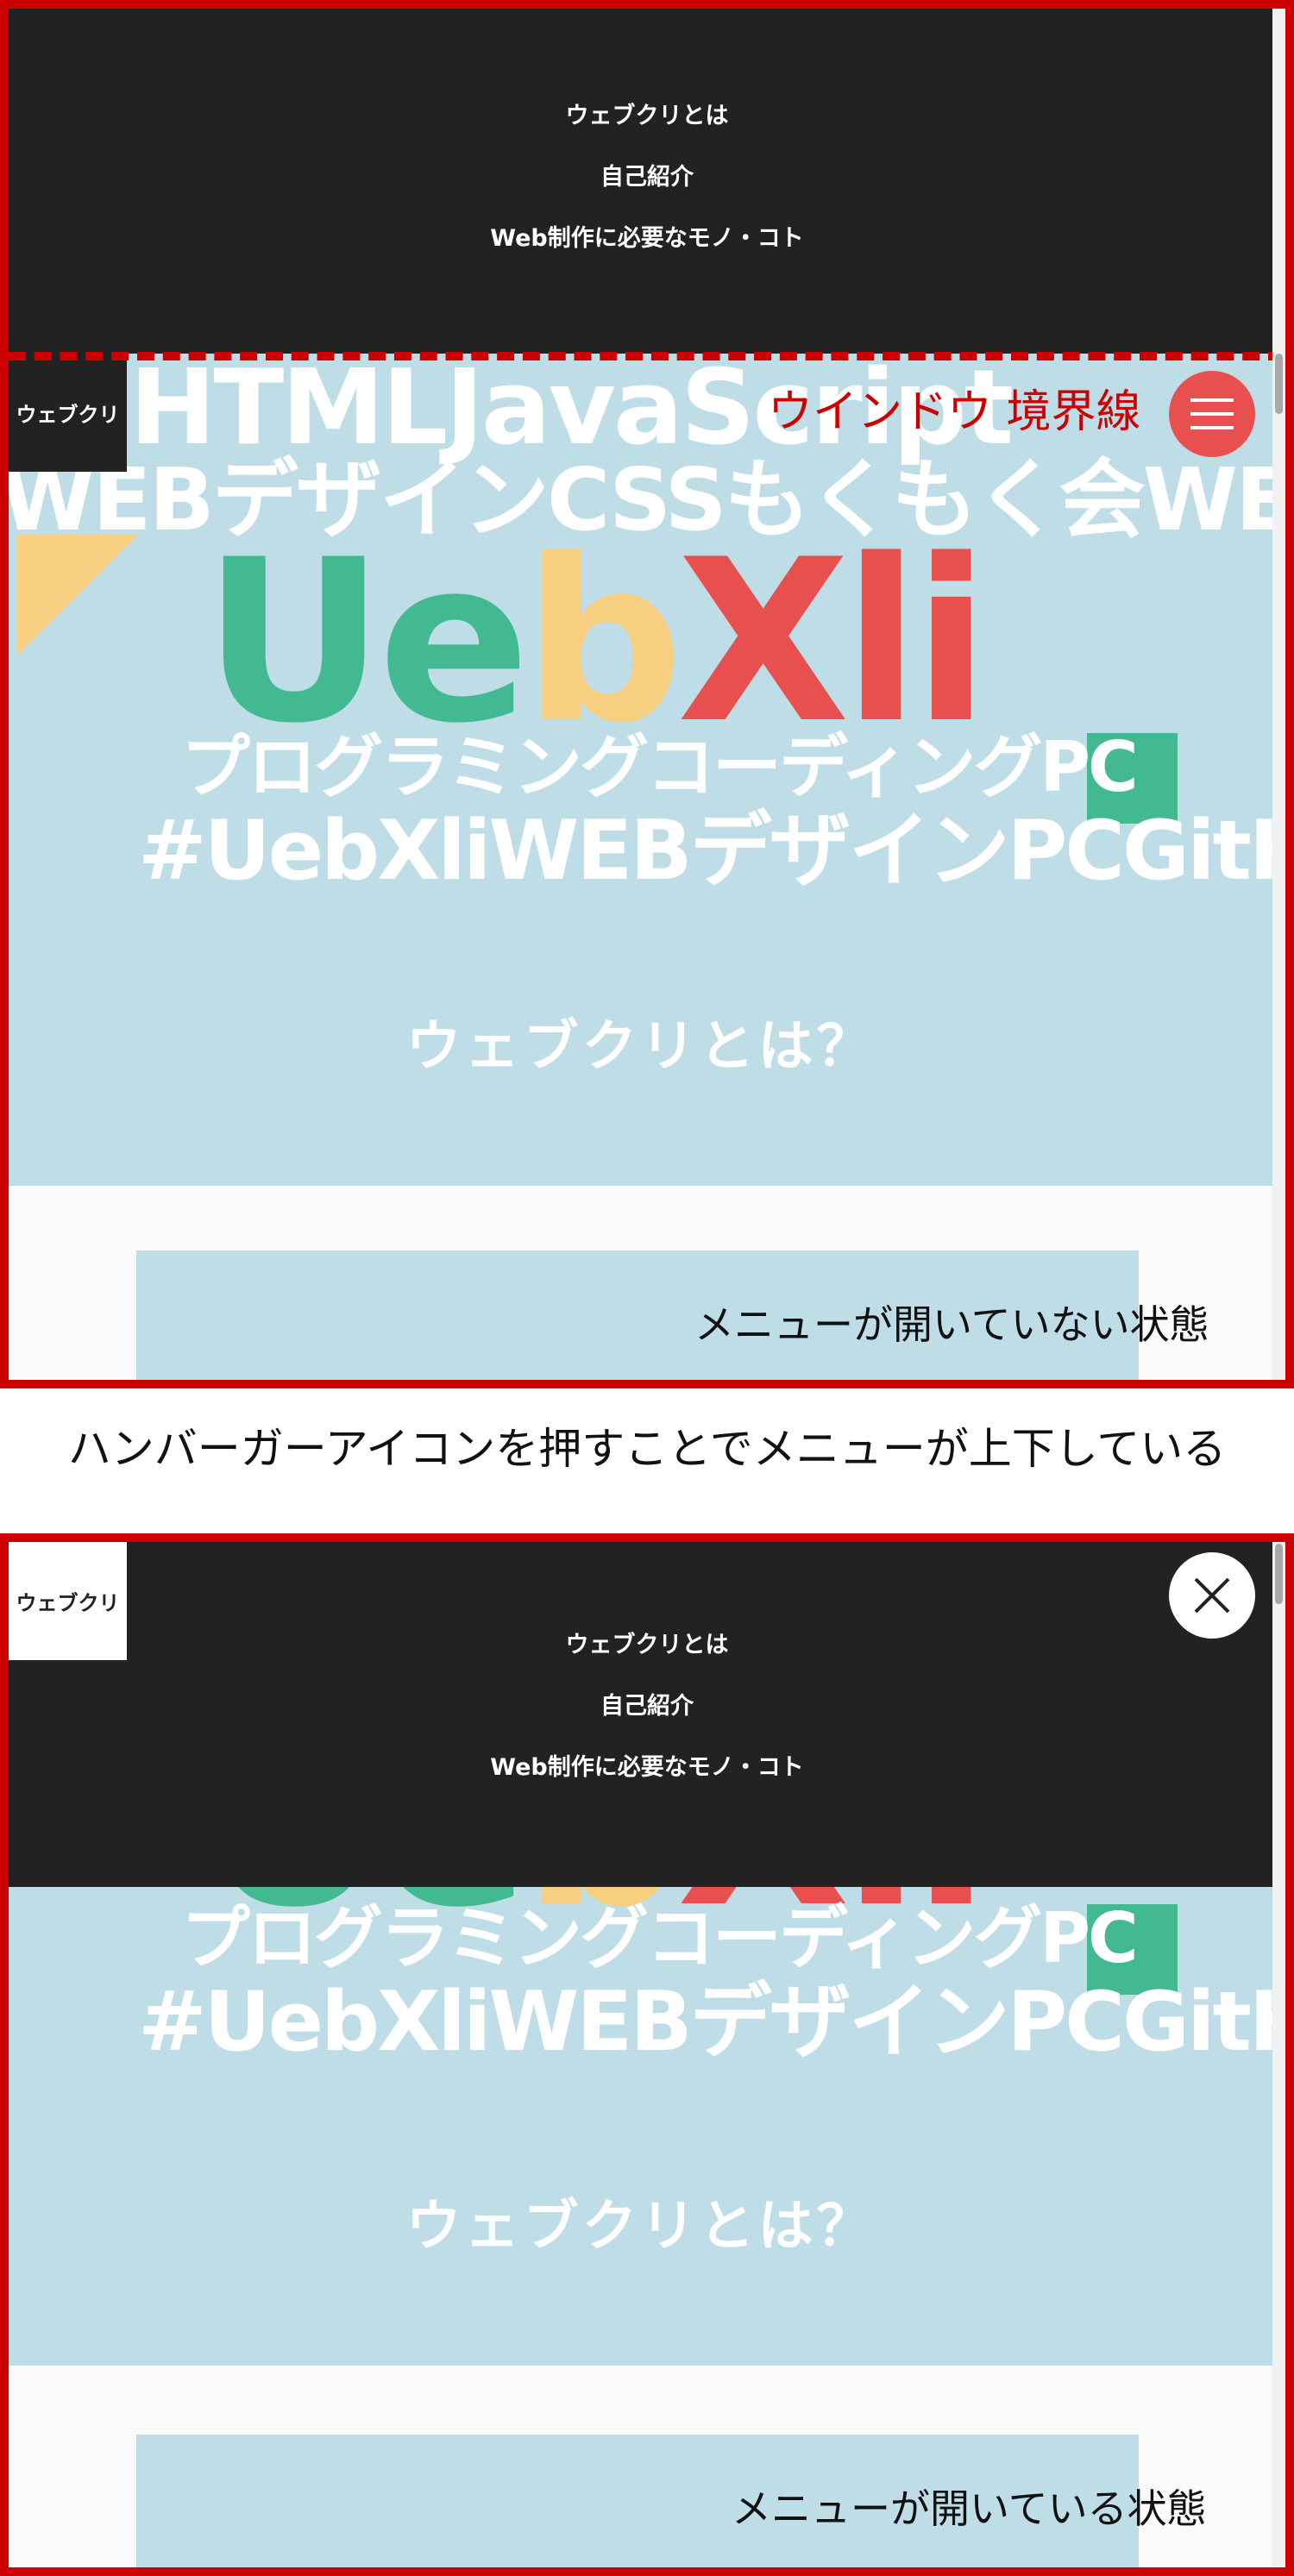  I want to click on close-icon, so click(1212, 1595).